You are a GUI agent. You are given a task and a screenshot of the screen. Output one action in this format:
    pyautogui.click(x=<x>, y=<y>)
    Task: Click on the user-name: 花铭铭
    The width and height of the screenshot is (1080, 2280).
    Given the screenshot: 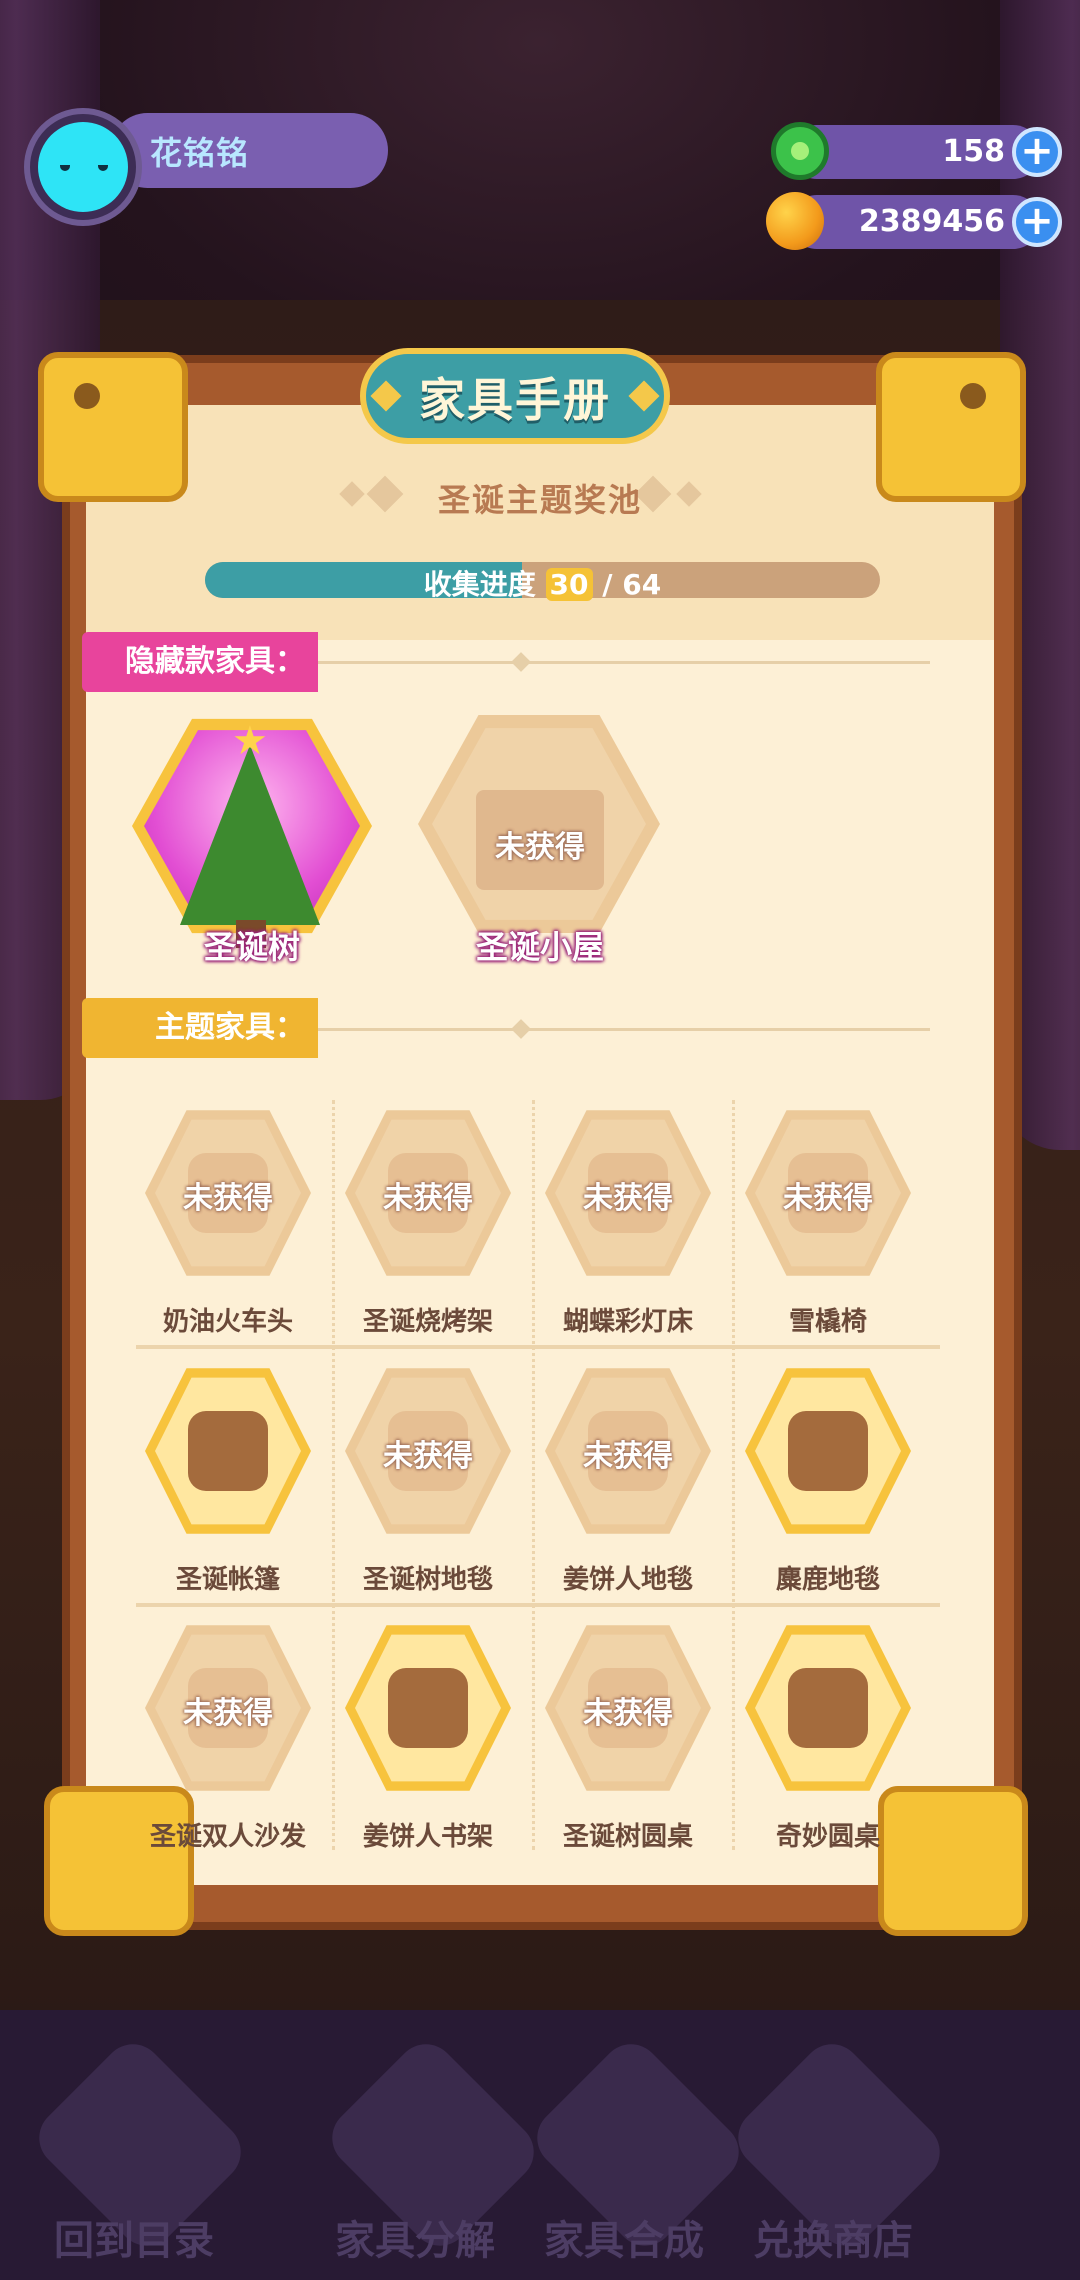 What is the action you would take?
    pyautogui.click(x=200, y=153)
    